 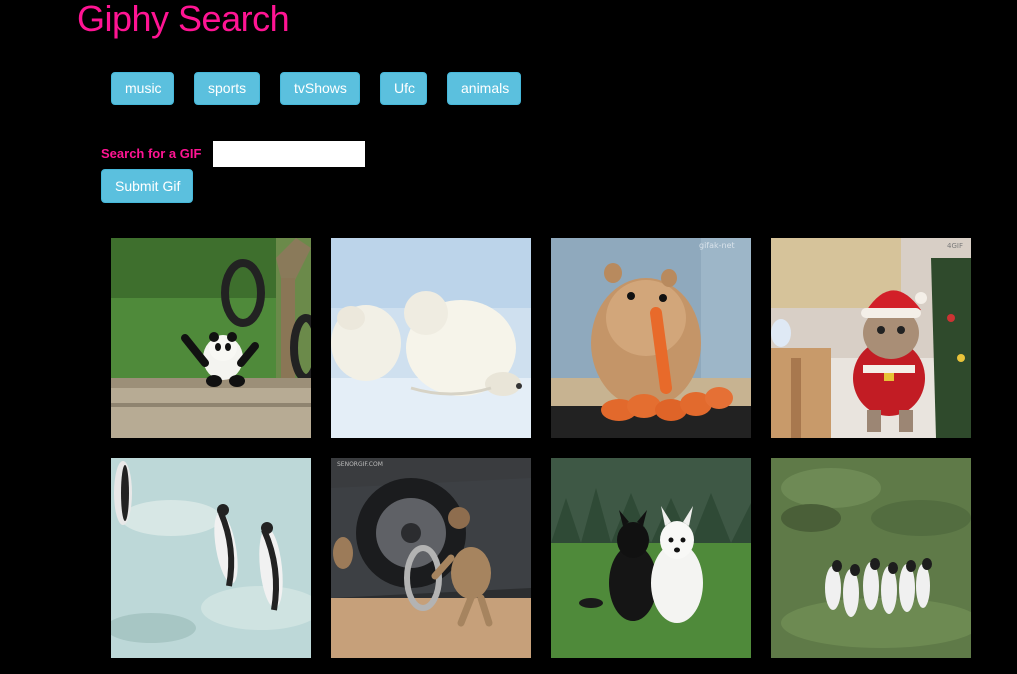 What do you see at coordinates (211, 558) in the screenshot?
I see `gif-penguins-snow` at bounding box center [211, 558].